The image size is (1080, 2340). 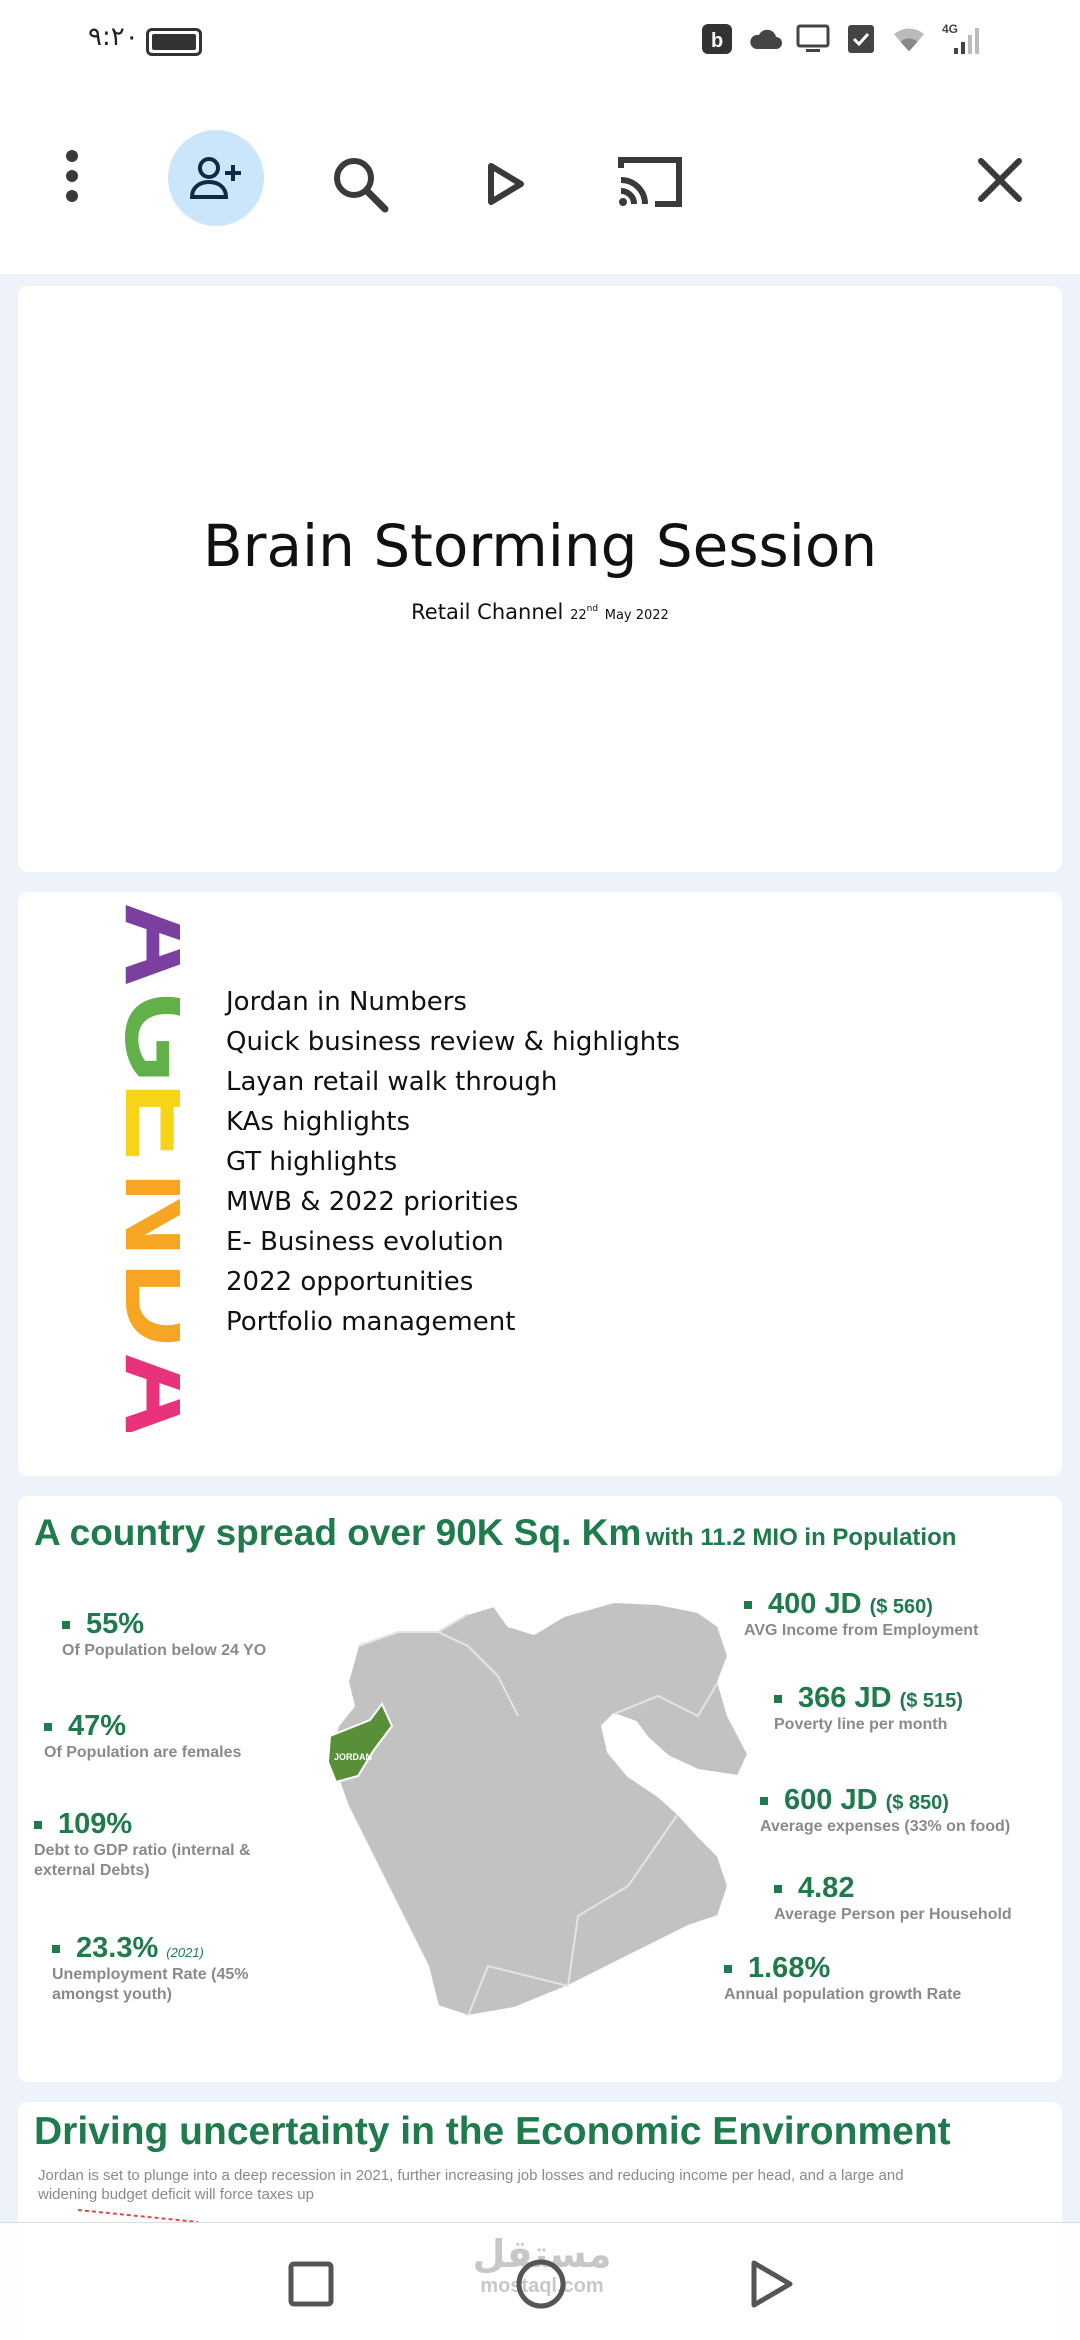 I want to click on agenda-letter-6: A, so click(x=140, y=1392).